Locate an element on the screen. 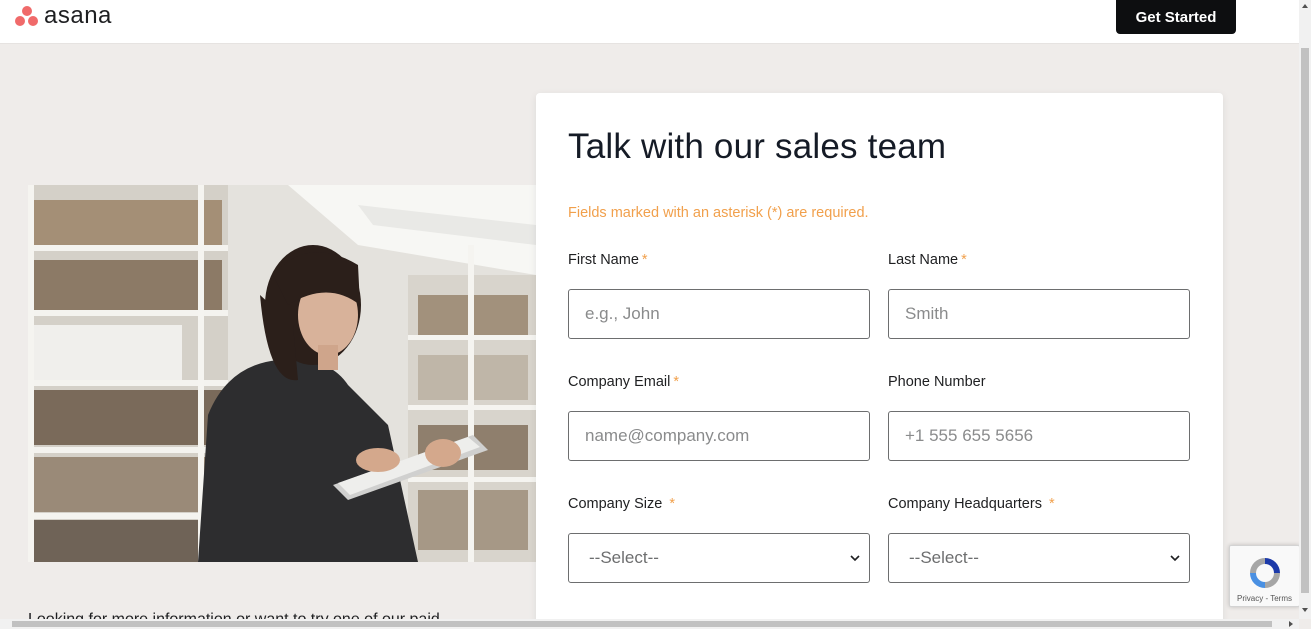  brand-name: asana is located at coordinates (78, 15).